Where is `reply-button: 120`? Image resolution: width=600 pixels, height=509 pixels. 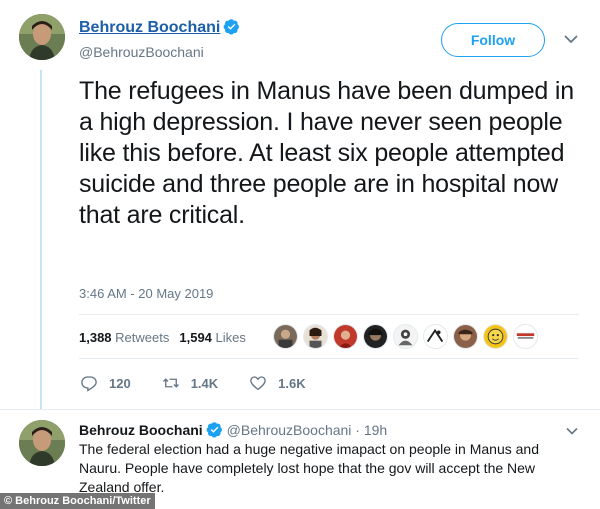
reply-button: 120 is located at coordinates (105, 383).